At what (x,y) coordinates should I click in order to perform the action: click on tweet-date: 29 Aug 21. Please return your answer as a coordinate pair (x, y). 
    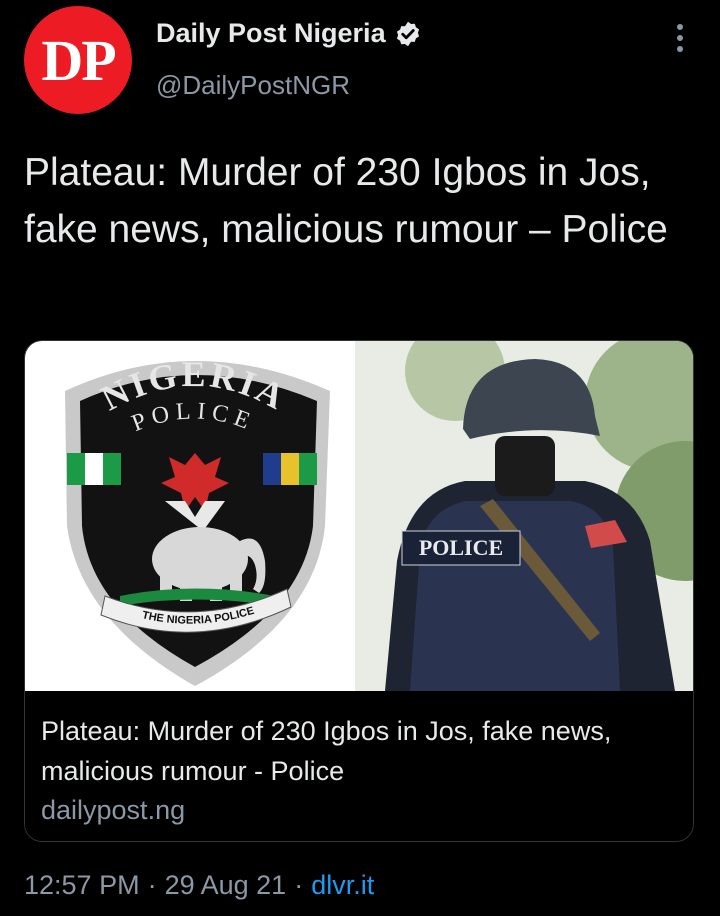
    Looking at the image, I should click on (226, 885).